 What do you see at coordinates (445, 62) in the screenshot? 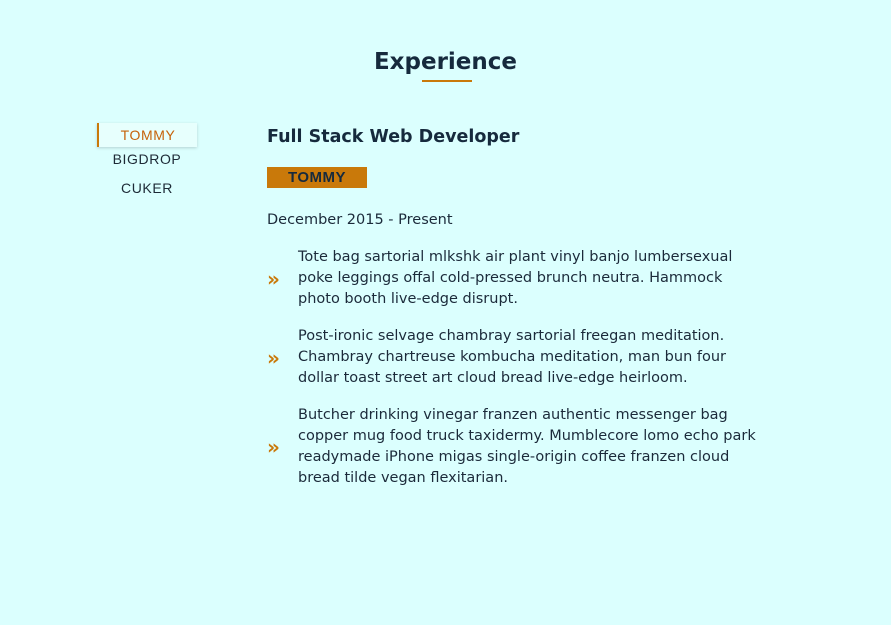
I see `section-title: Experience` at bounding box center [445, 62].